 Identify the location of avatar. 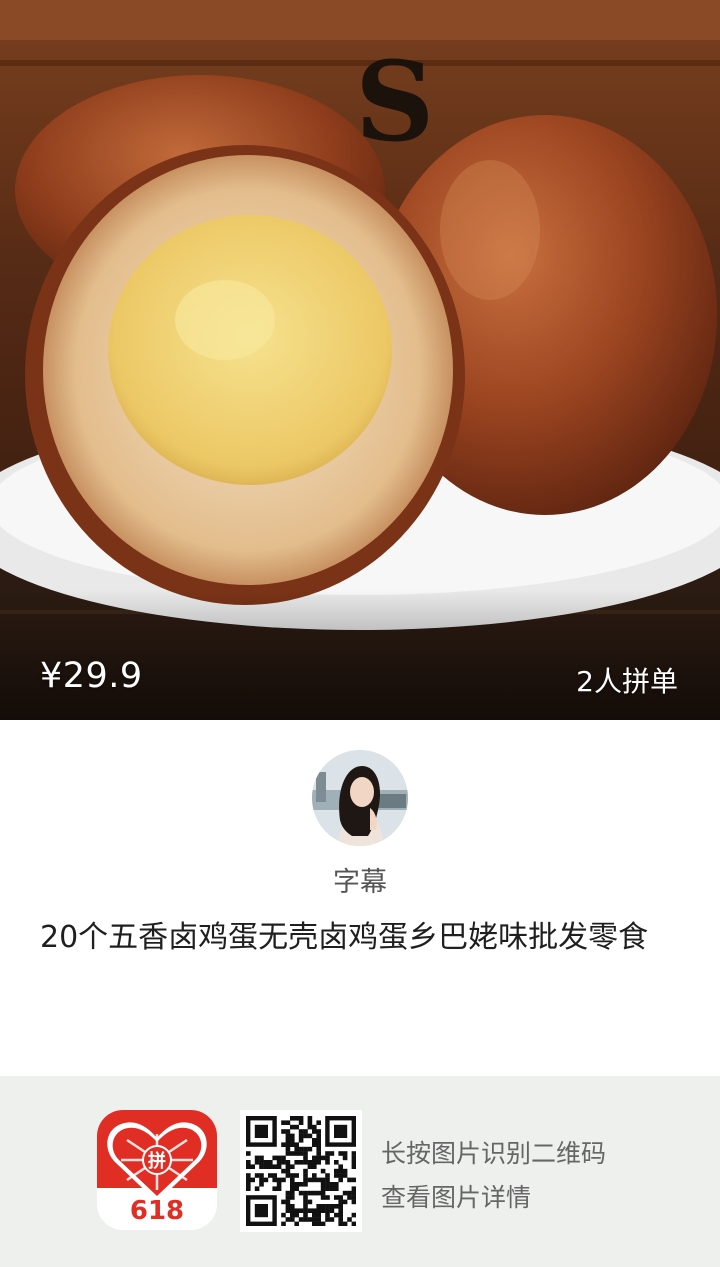
(360, 798).